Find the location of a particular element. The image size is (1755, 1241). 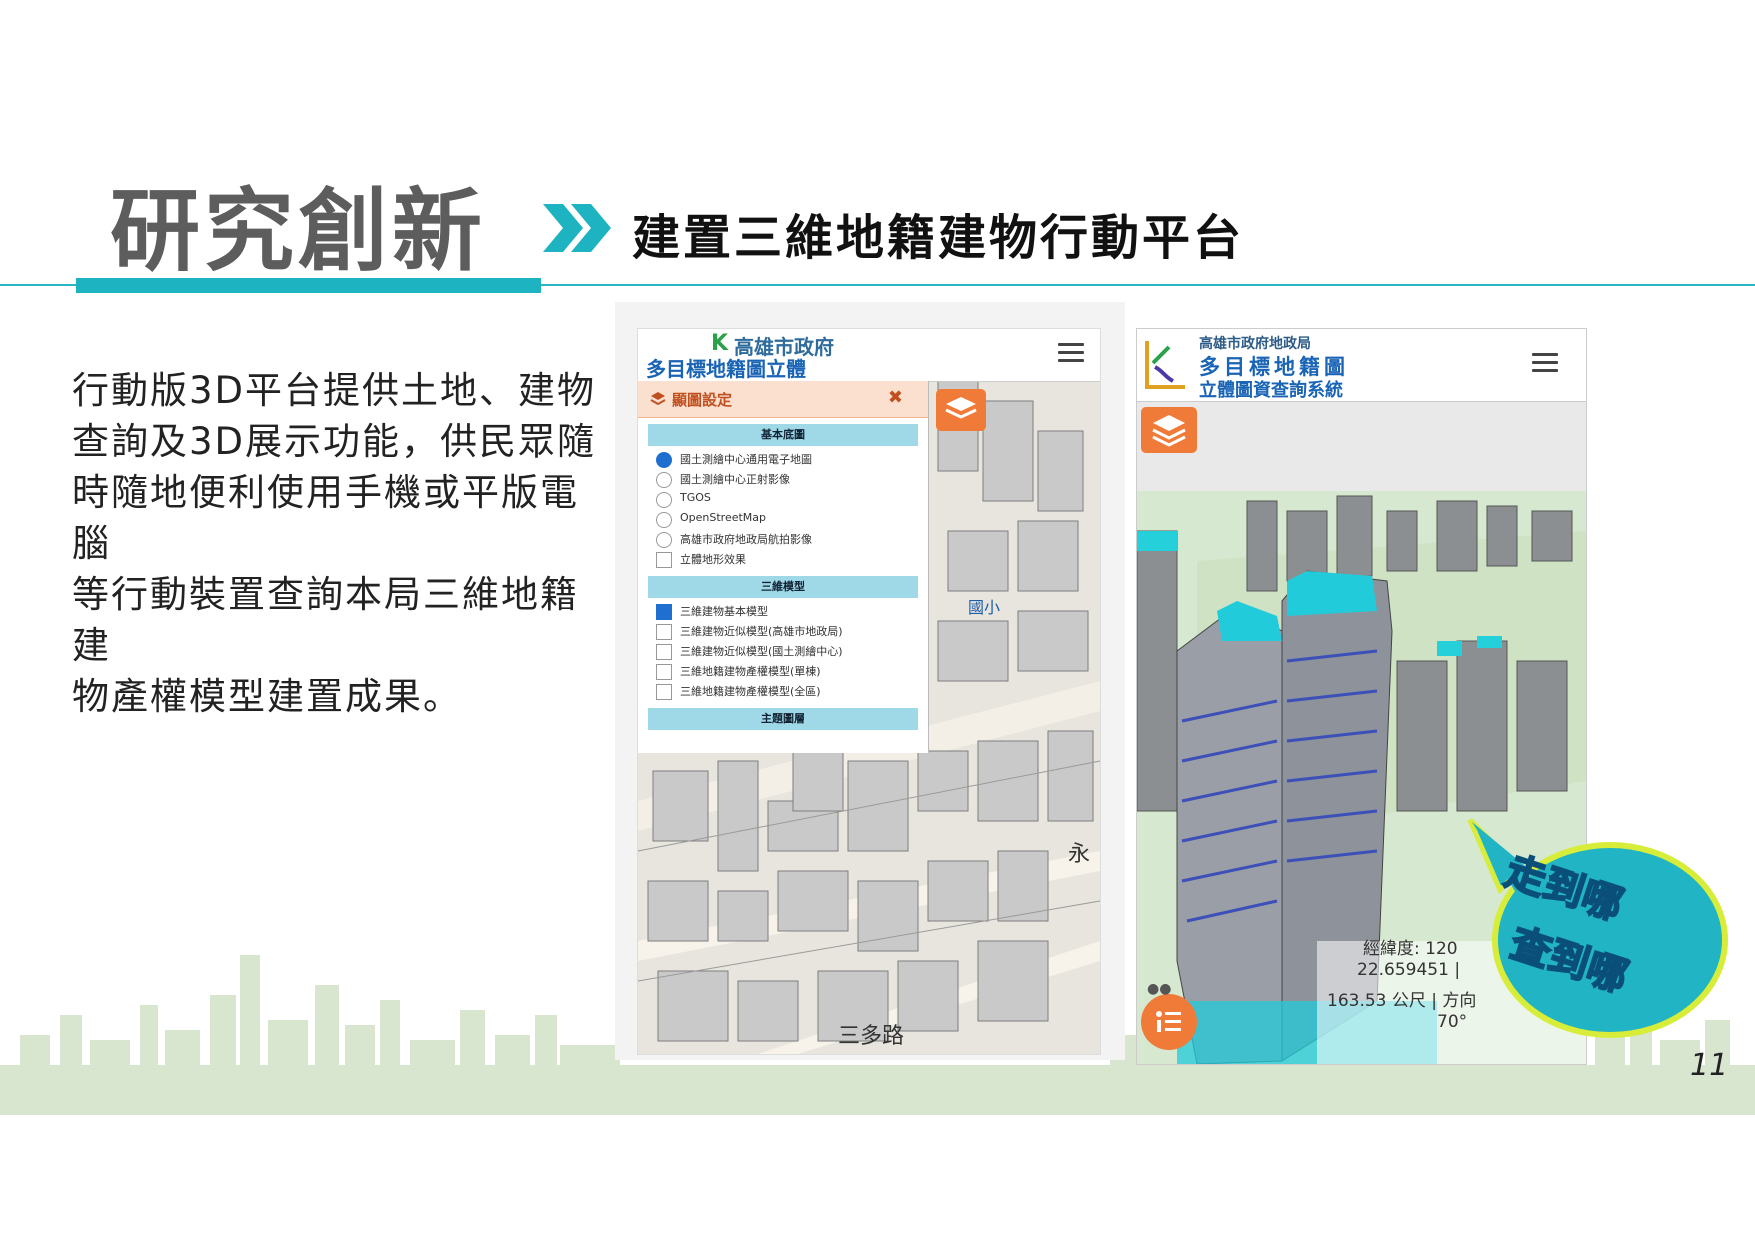

map-label-school: 國小 is located at coordinates (984, 607).